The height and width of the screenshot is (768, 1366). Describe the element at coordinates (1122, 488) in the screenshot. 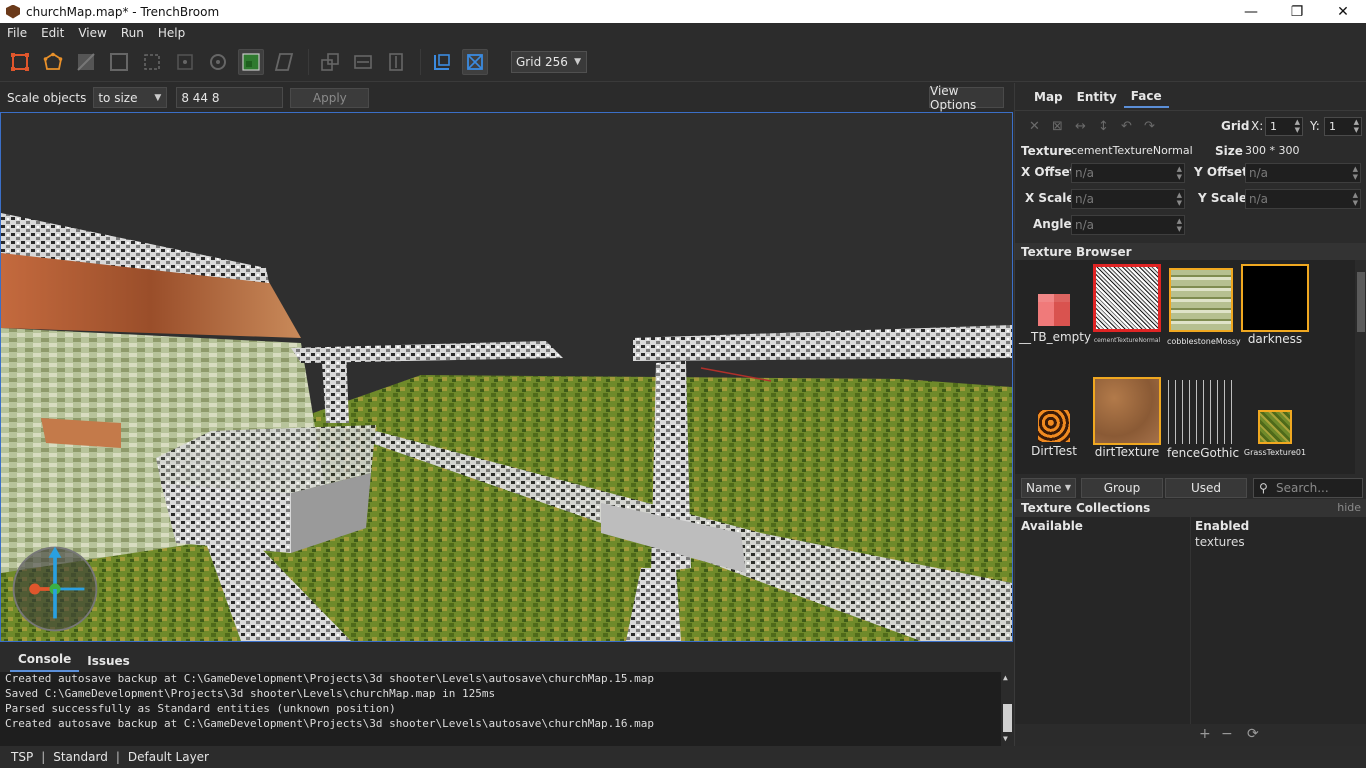

I see `group-button: Group` at that location.